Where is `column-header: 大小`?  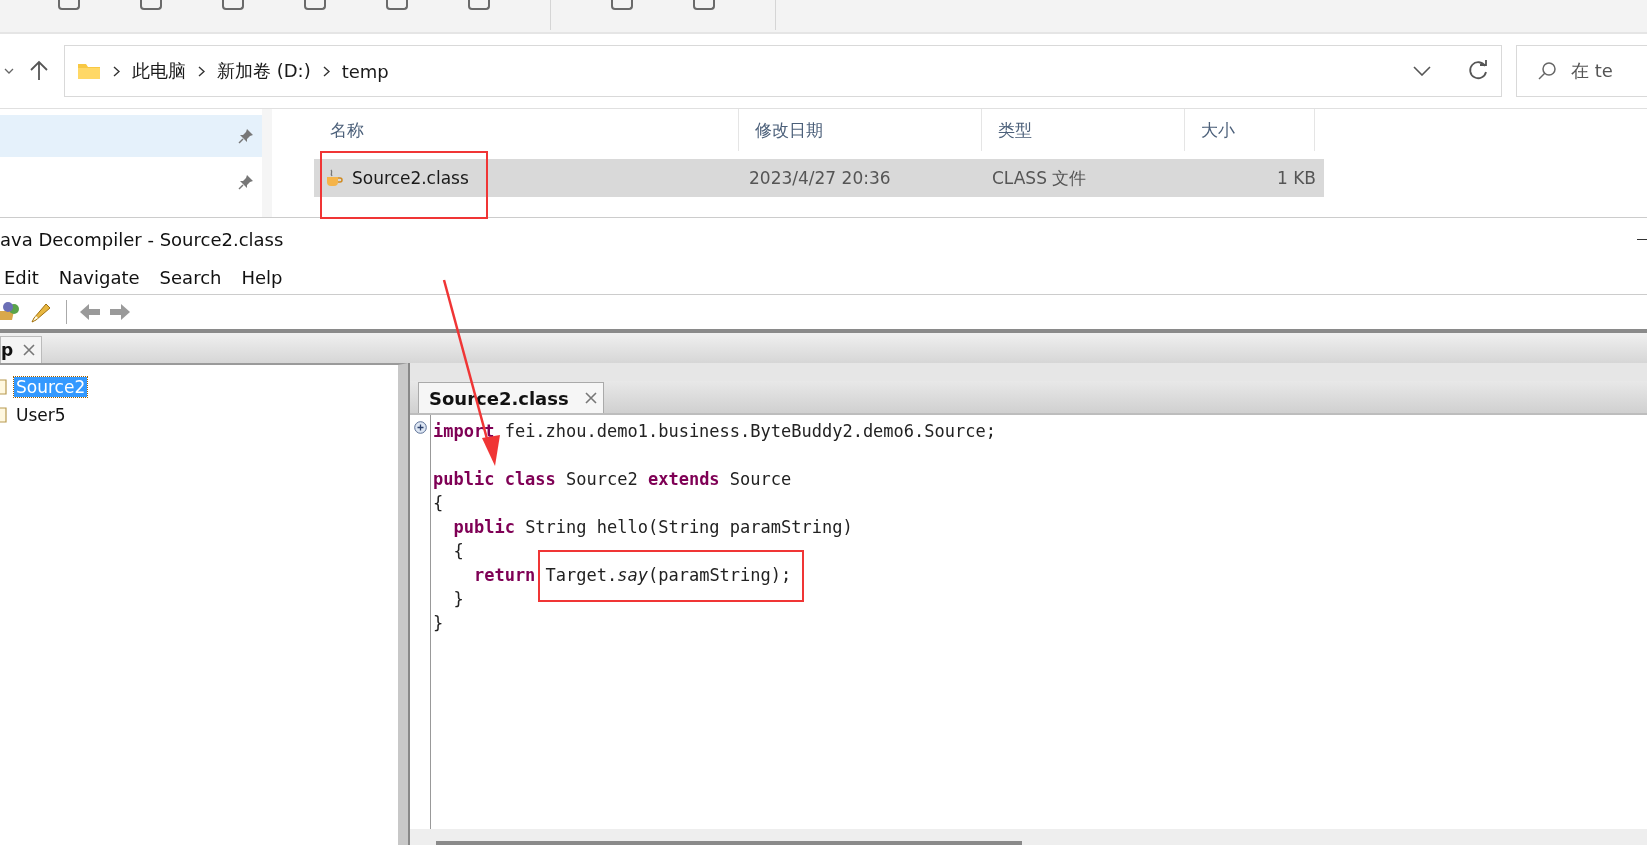 column-header: 大小 is located at coordinates (1250, 130).